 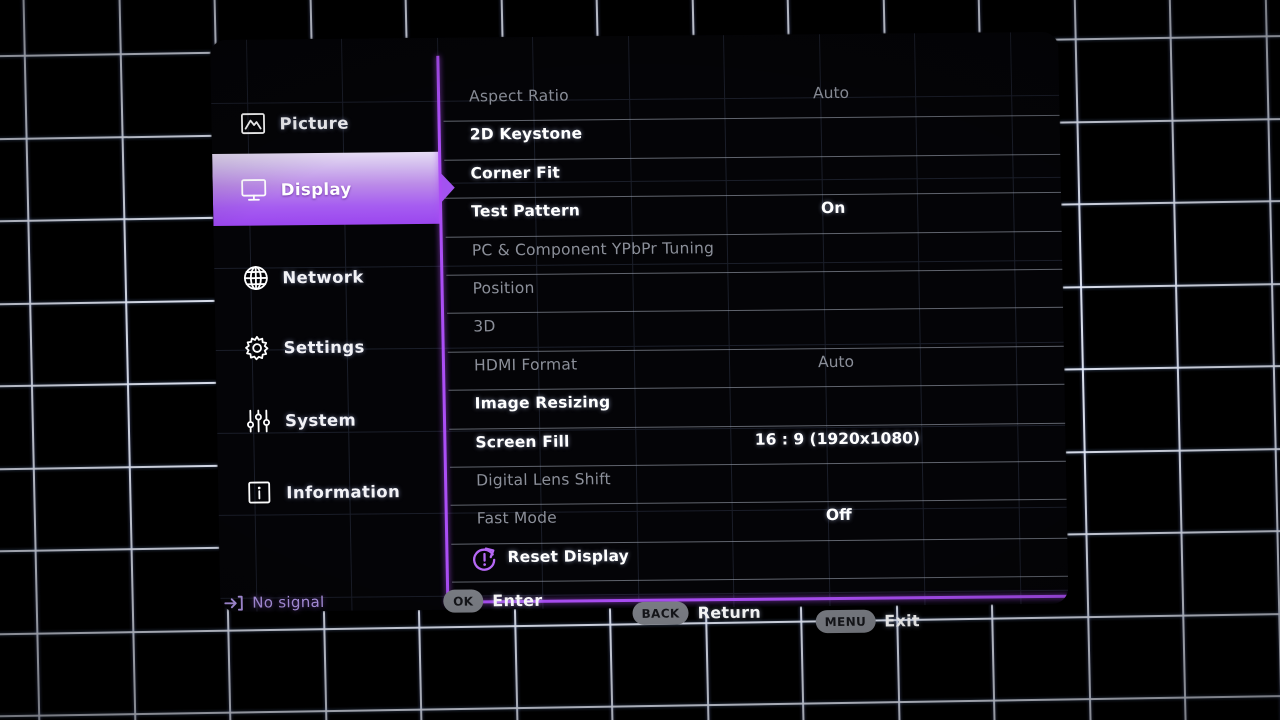 What do you see at coordinates (259, 492) in the screenshot?
I see `information-icon` at bounding box center [259, 492].